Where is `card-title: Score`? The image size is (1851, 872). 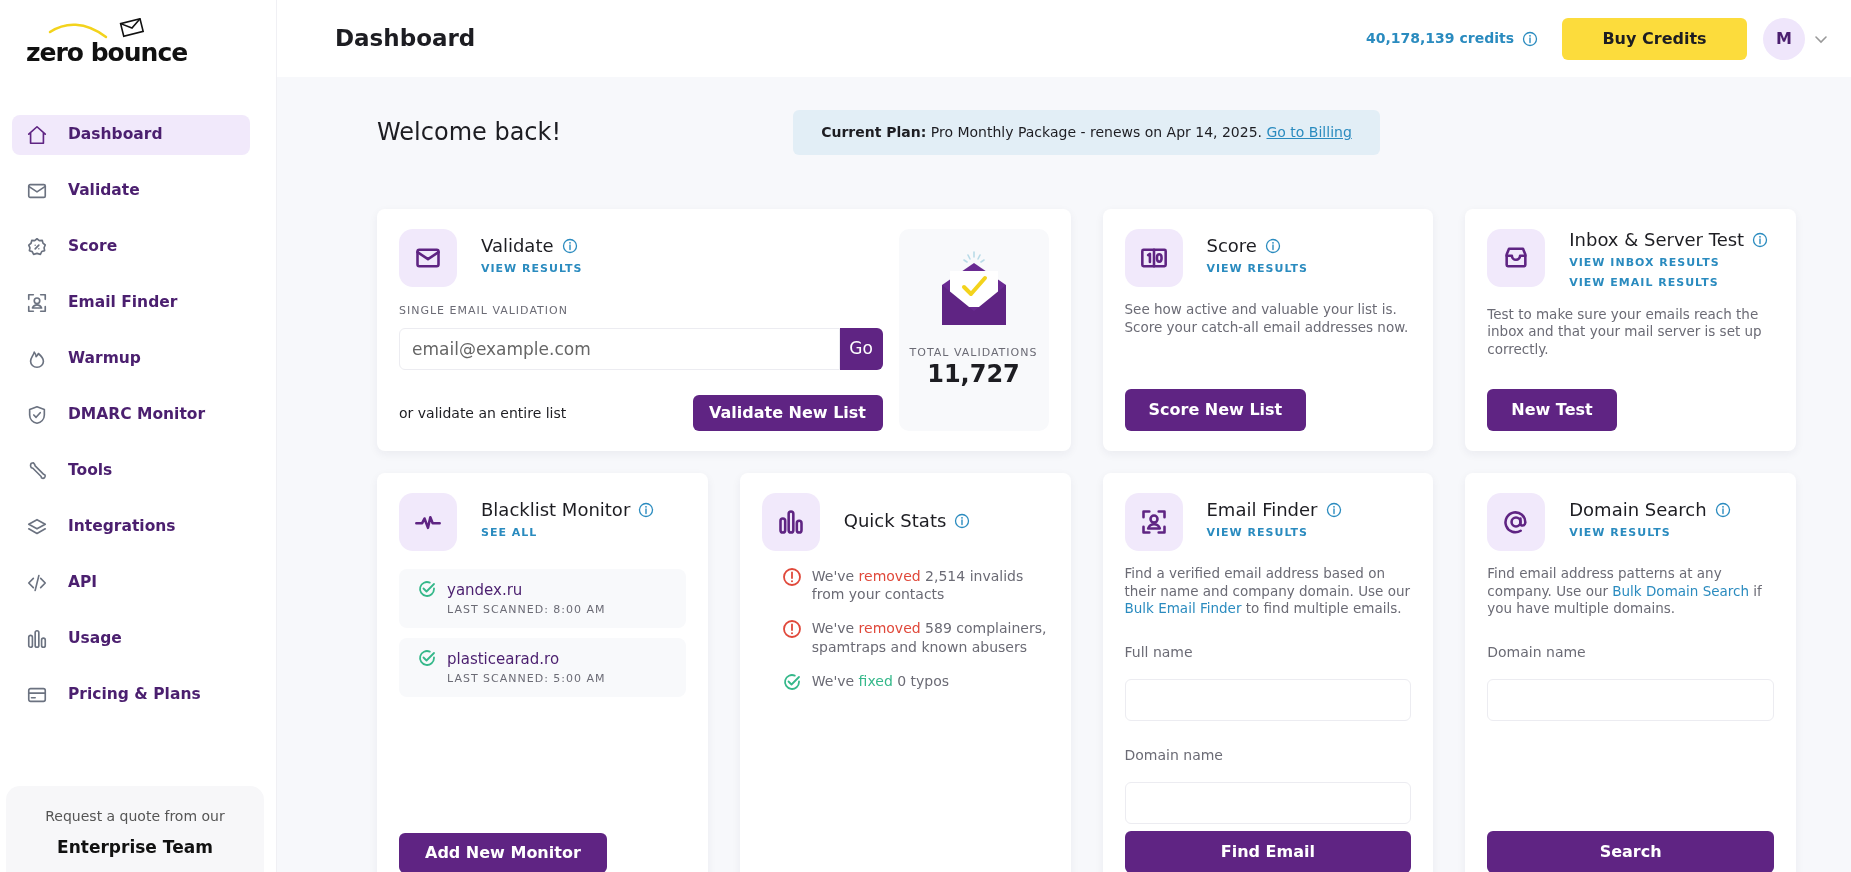 card-title: Score is located at coordinates (1231, 246).